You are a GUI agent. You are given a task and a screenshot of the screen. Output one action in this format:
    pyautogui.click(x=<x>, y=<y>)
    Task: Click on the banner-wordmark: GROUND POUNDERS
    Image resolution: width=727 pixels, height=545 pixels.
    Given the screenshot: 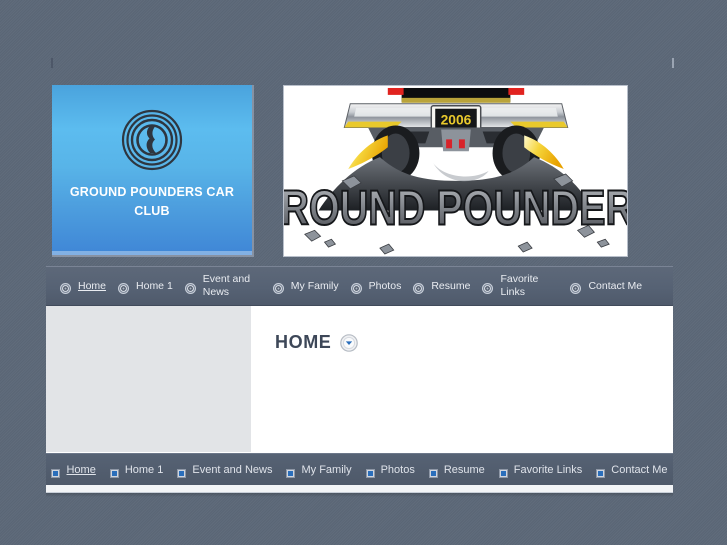 What is the action you would take?
    pyautogui.click(x=455, y=207)
    